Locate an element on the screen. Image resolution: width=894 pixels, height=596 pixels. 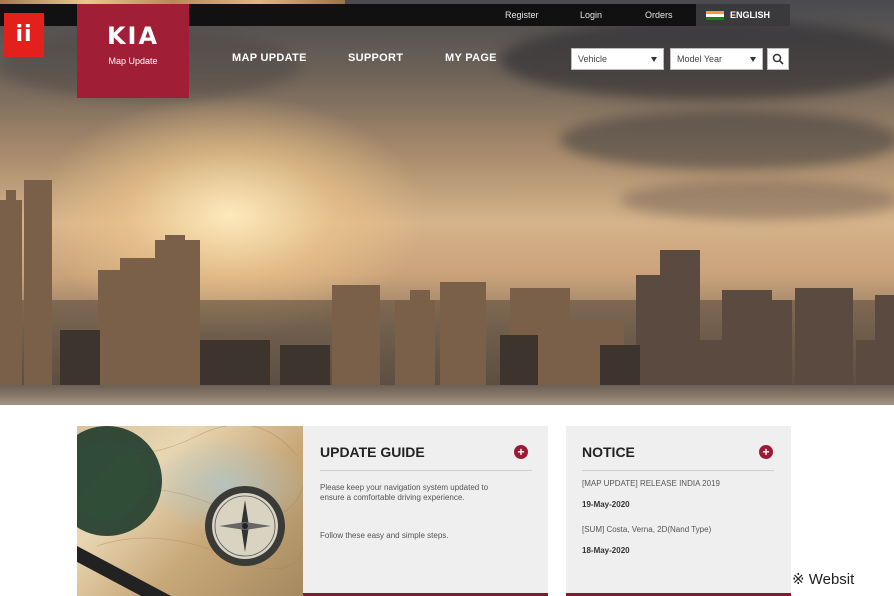
login-link: Login is located at coordinates (591, 15).